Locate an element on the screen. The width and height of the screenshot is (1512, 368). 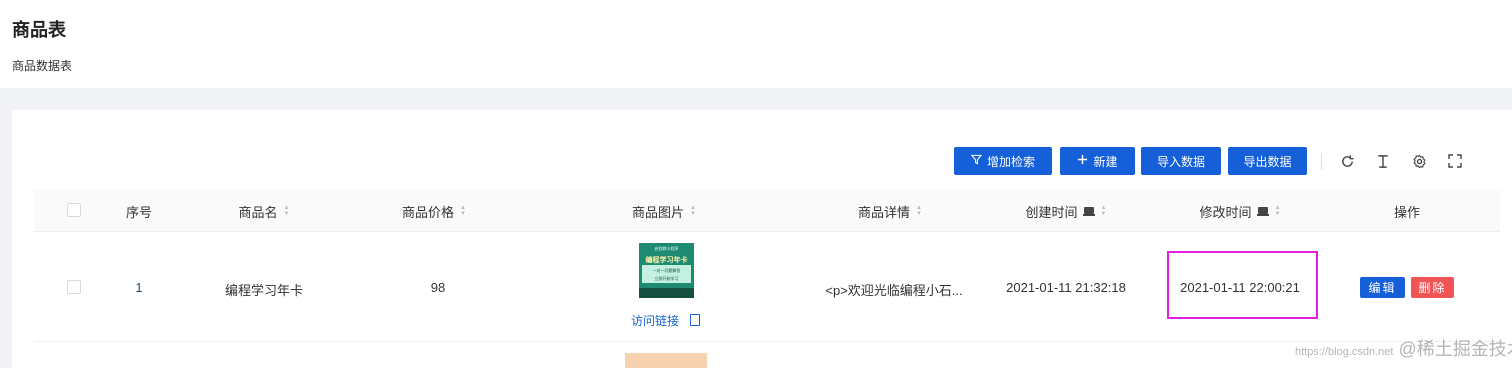
copy-icon is located at coordinates (695, 320).